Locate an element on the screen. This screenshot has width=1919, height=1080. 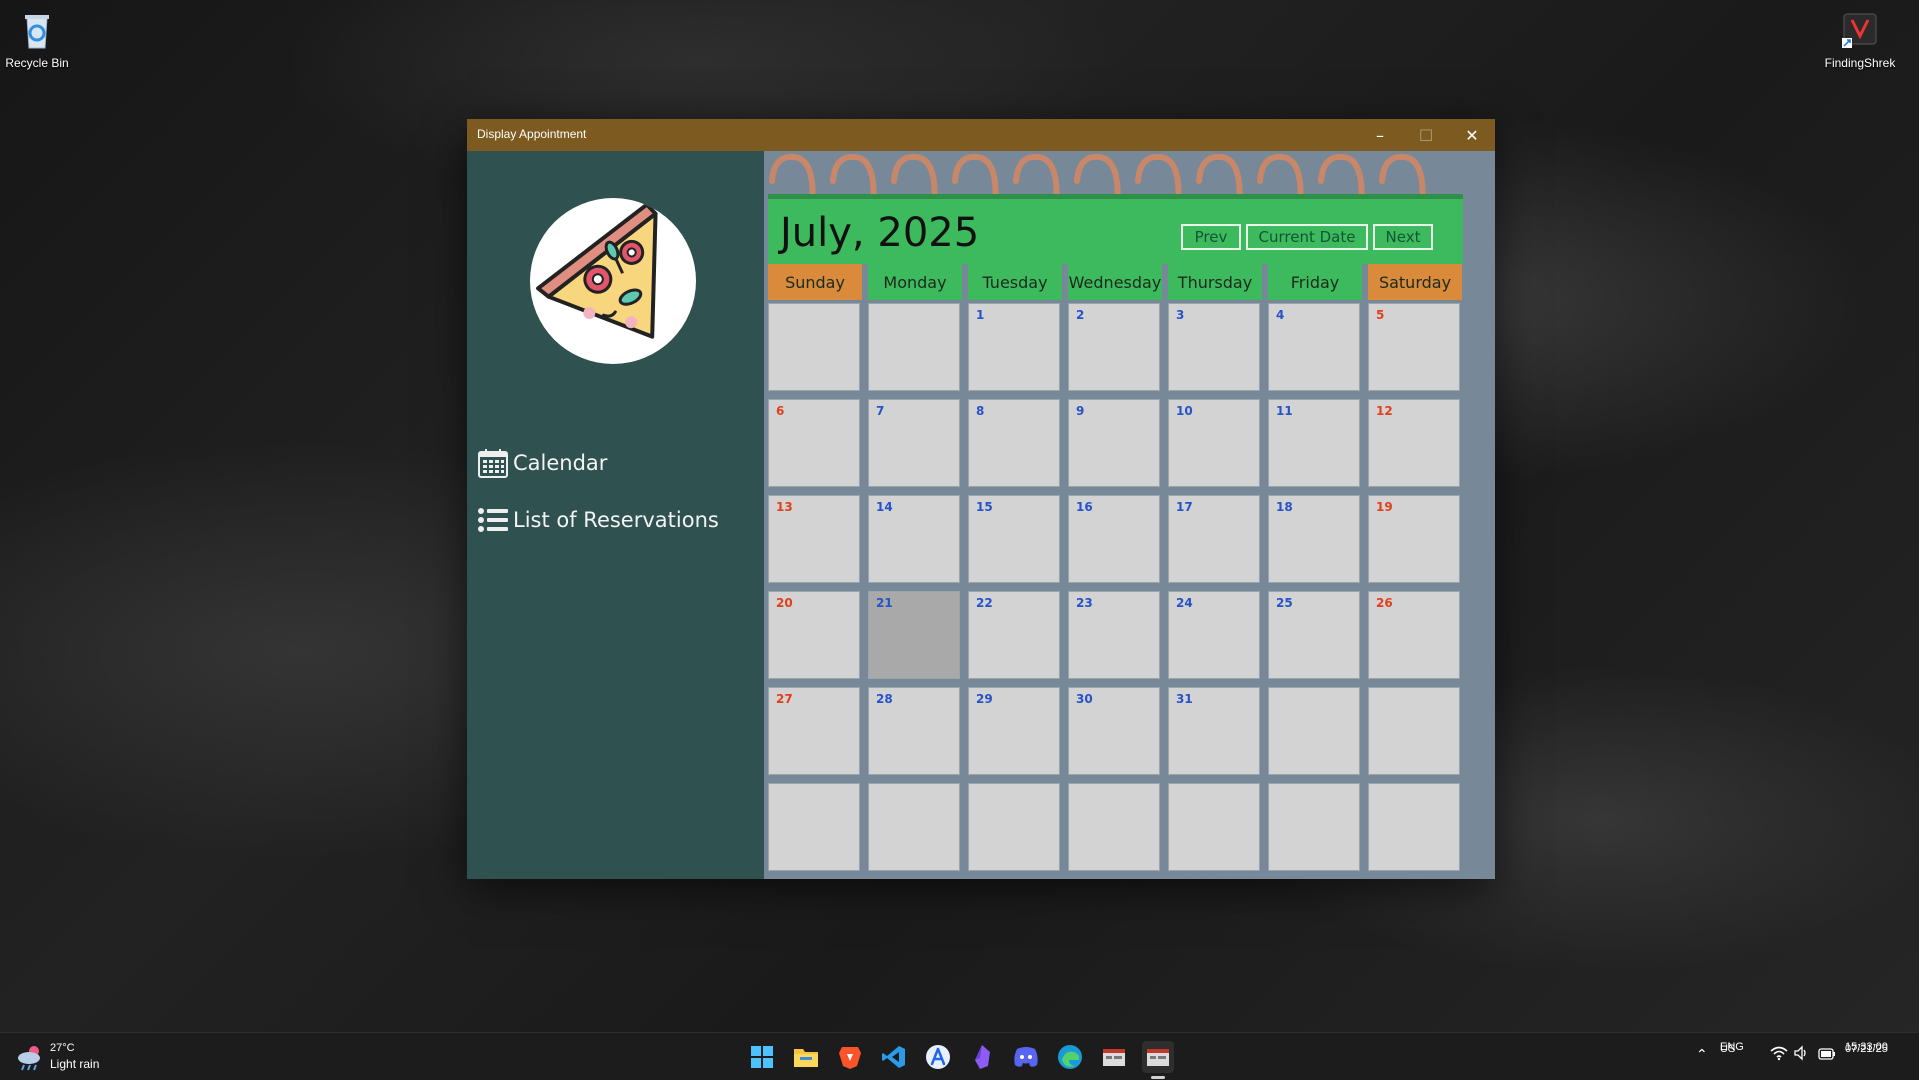
day-cell: 1 is located at coordinates (1014, 347).